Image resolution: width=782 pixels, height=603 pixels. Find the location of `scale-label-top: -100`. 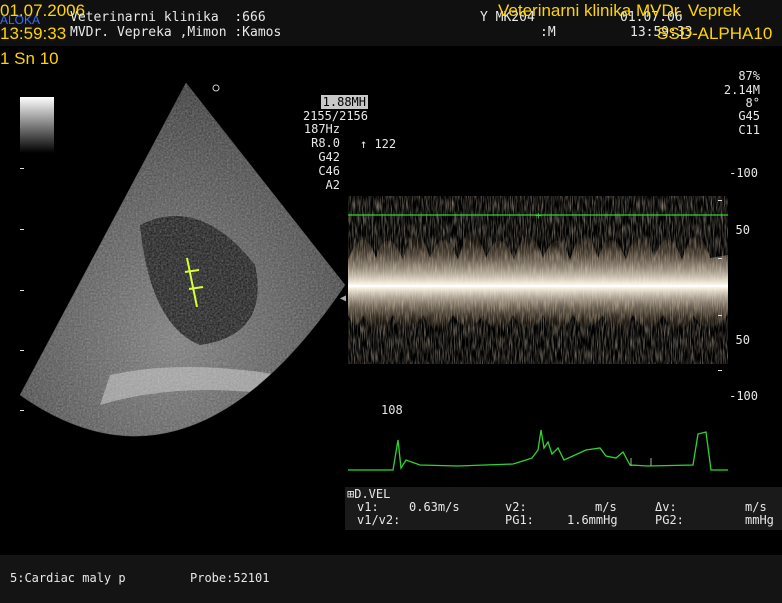

scale-label-top: -100 is located at coordinates (743, 173).